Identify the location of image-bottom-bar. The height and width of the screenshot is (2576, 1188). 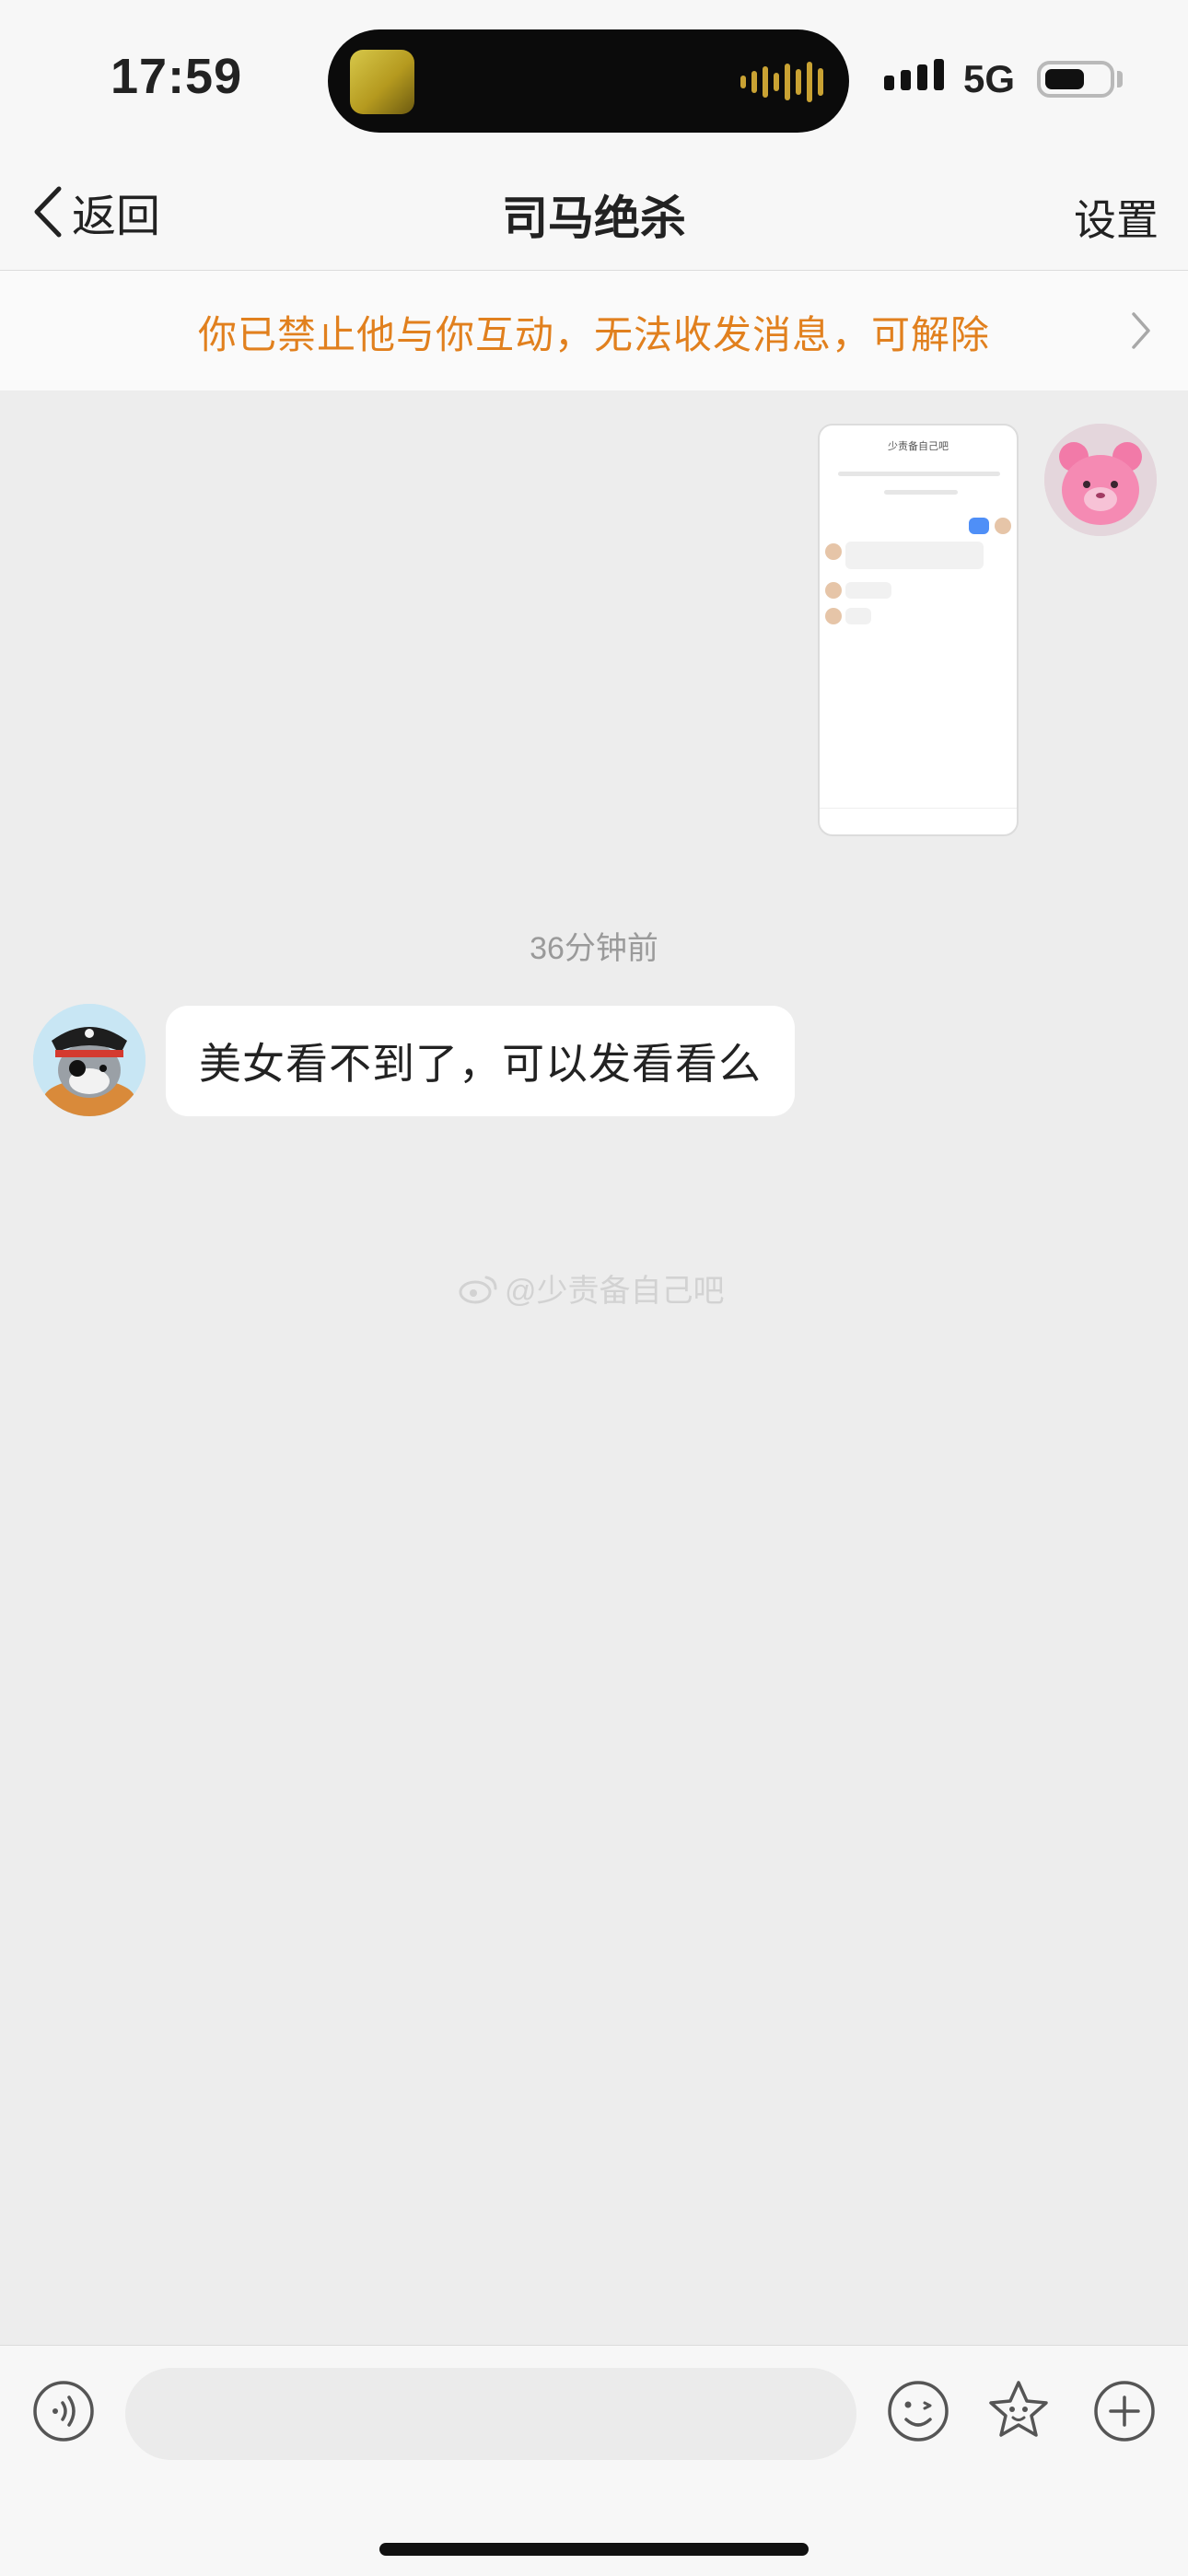
(918, 821).